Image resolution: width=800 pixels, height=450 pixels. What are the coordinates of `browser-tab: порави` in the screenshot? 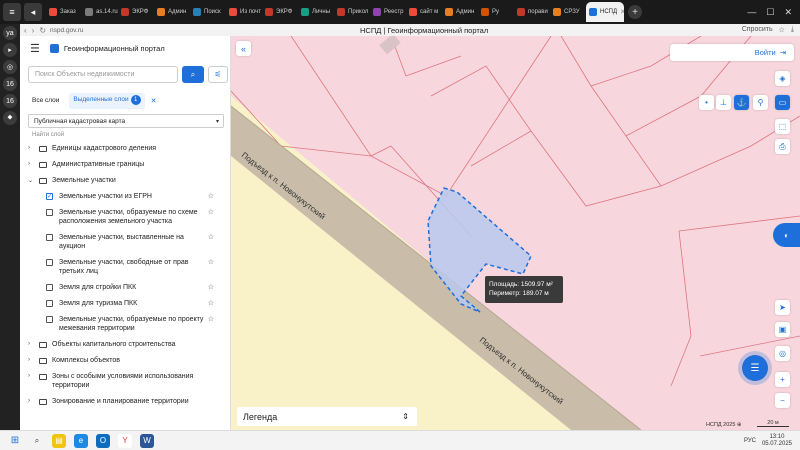 It's located at (532, 12).